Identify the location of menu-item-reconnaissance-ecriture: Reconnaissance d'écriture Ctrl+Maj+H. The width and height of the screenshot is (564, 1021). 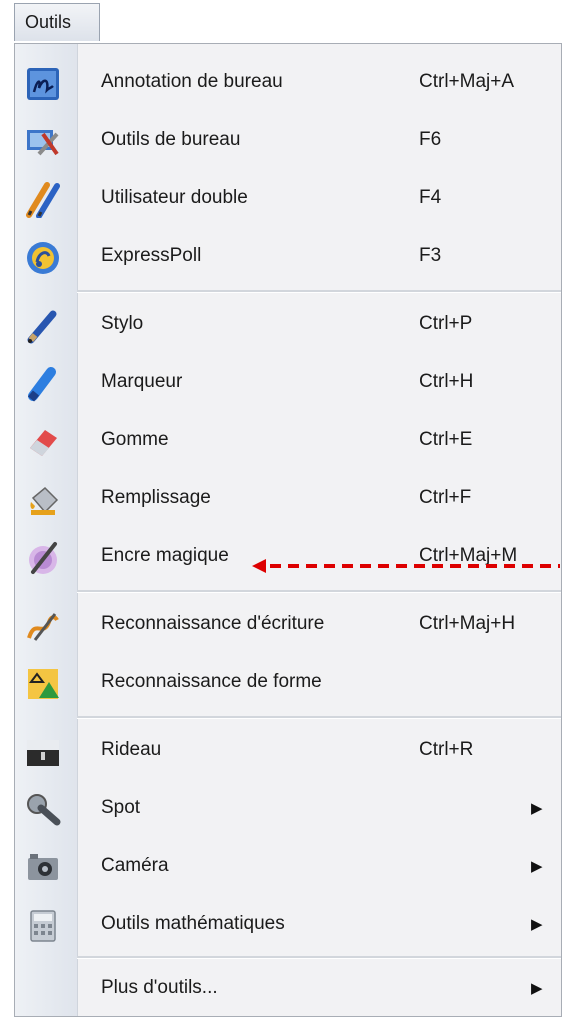
(288, 625).